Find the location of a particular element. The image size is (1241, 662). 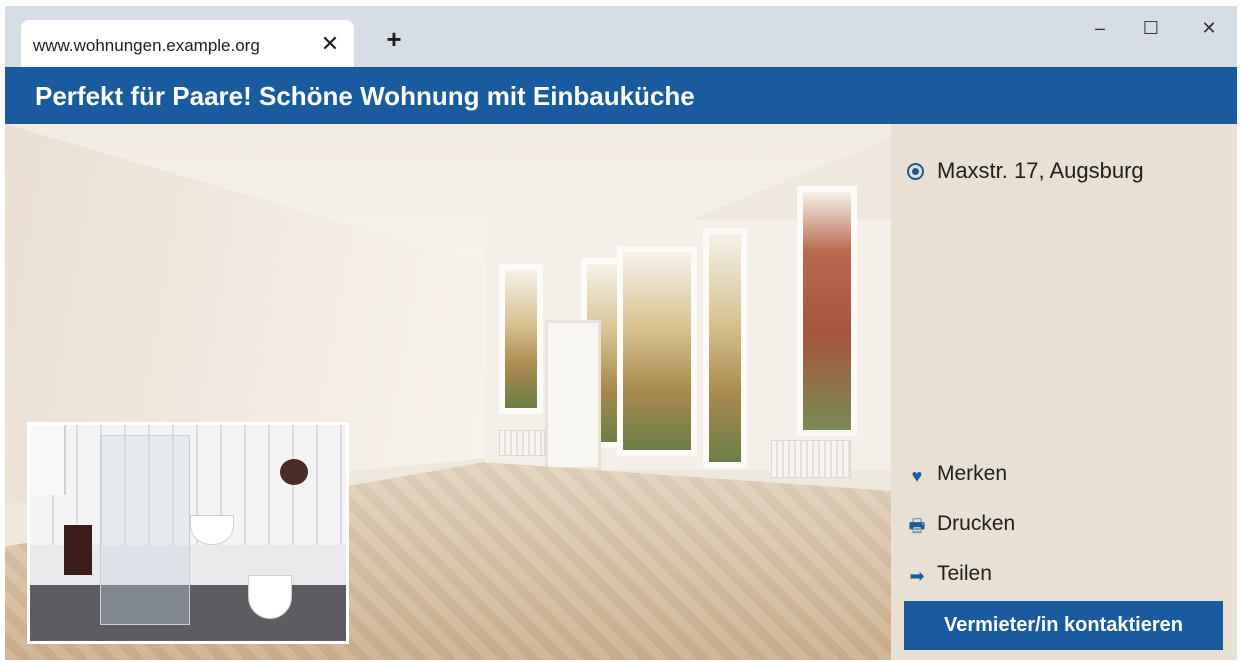

maximize-button: ☐ is located at coordinates (1151, 28).